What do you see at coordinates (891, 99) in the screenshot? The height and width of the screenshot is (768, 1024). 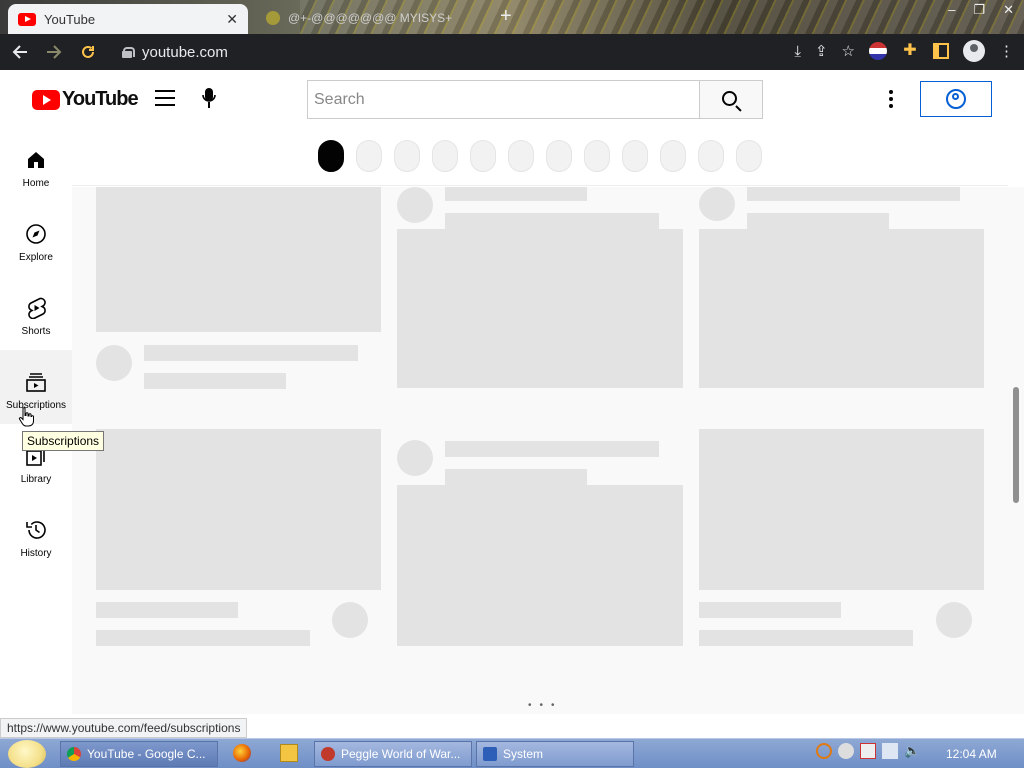 I see `settings-menu-icon` at bounding box center [891, 99].